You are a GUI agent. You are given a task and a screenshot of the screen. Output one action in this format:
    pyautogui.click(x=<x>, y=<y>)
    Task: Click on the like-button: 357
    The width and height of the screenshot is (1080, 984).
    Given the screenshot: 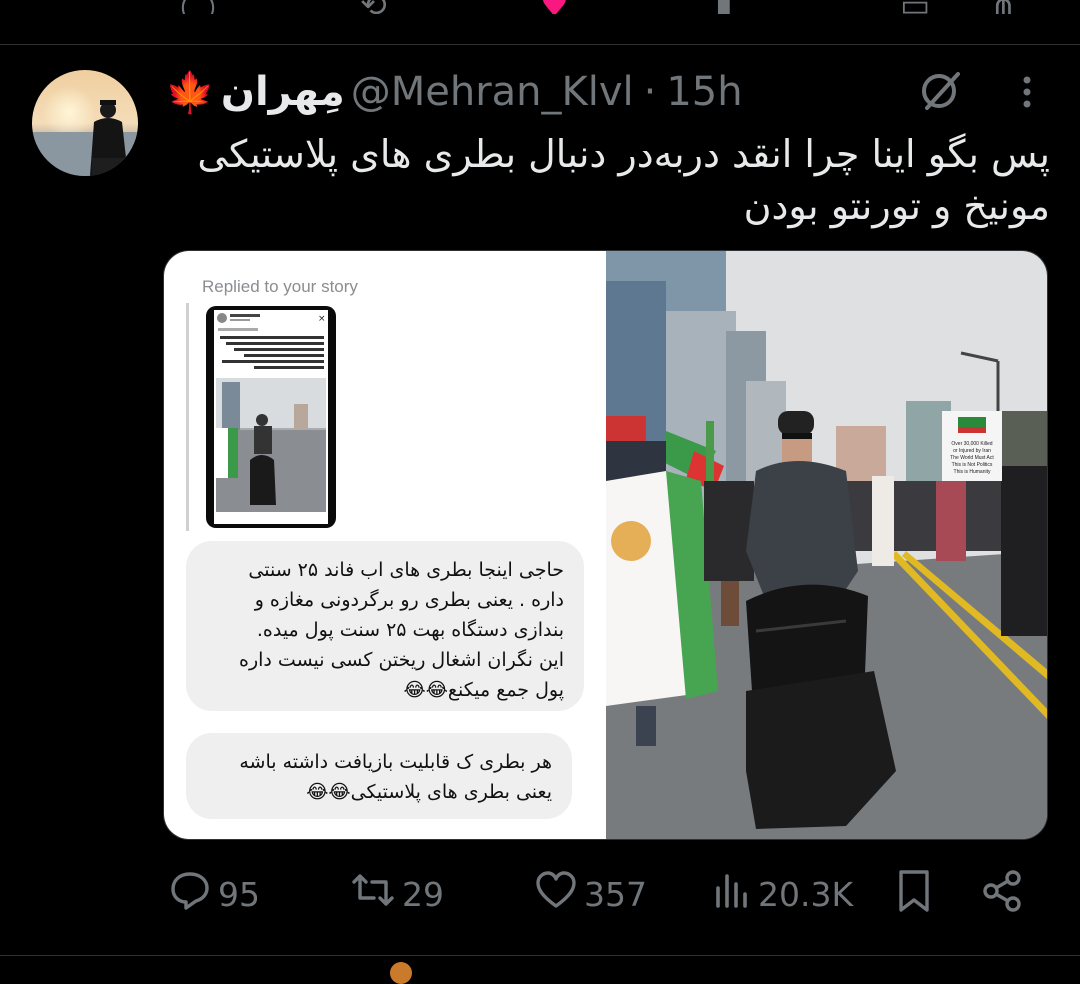 What is the action you would take?
    pyautogui.click(x=590, y=894)
    